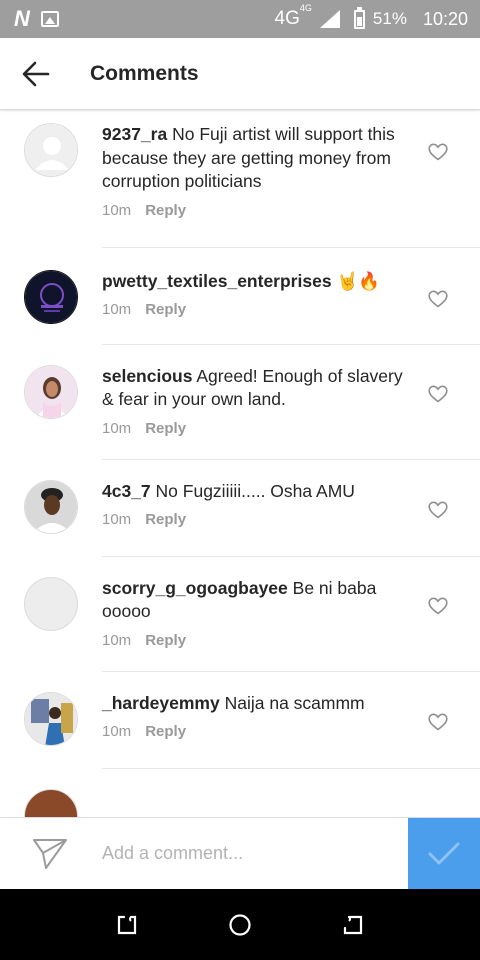  I want to click on paper-plane-icon, so click(50, 853).